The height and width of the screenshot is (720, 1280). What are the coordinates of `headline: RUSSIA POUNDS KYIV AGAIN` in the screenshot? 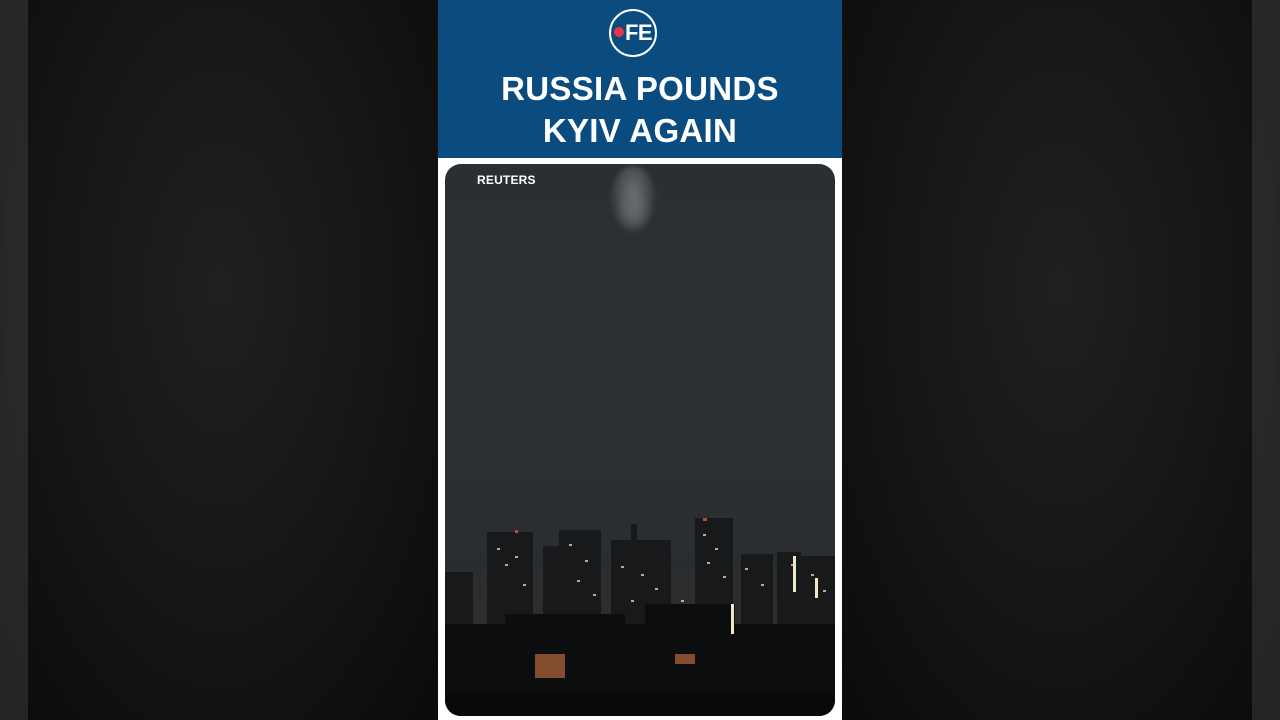 It's located at (640, 110).